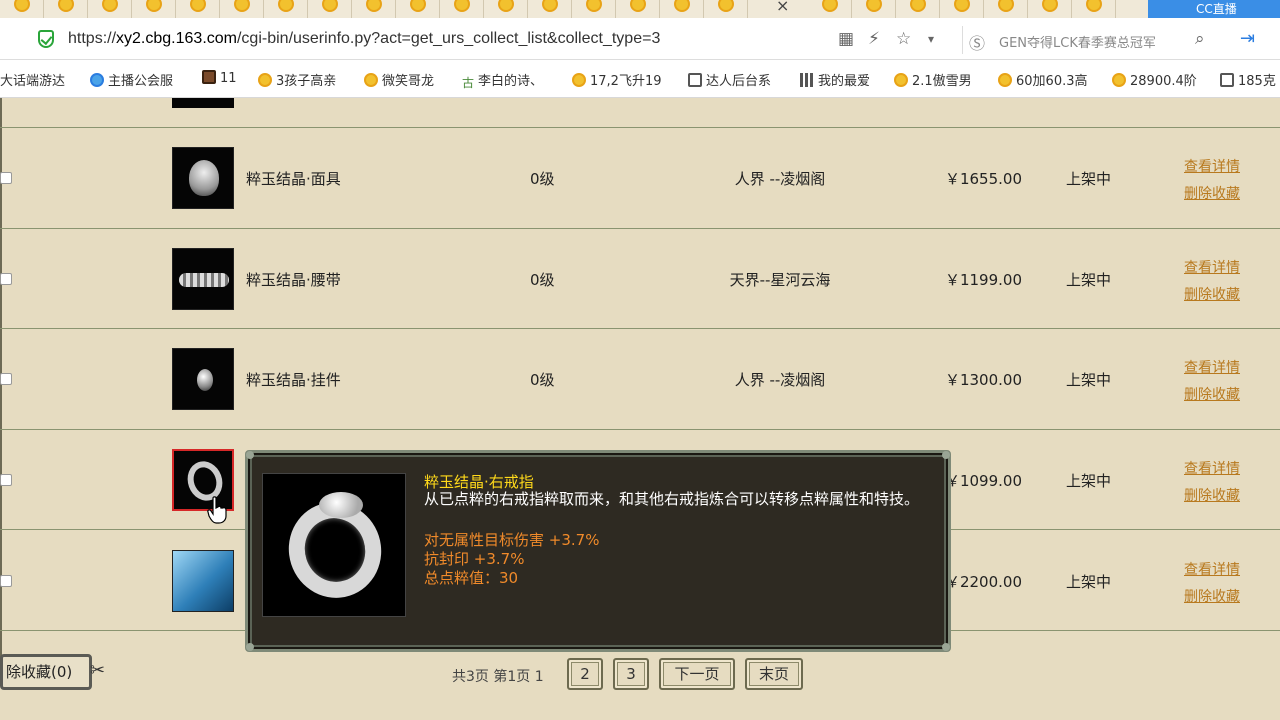 This screenshot has height=720, width=1280. I want to click on gem-image, so click(341, 505).